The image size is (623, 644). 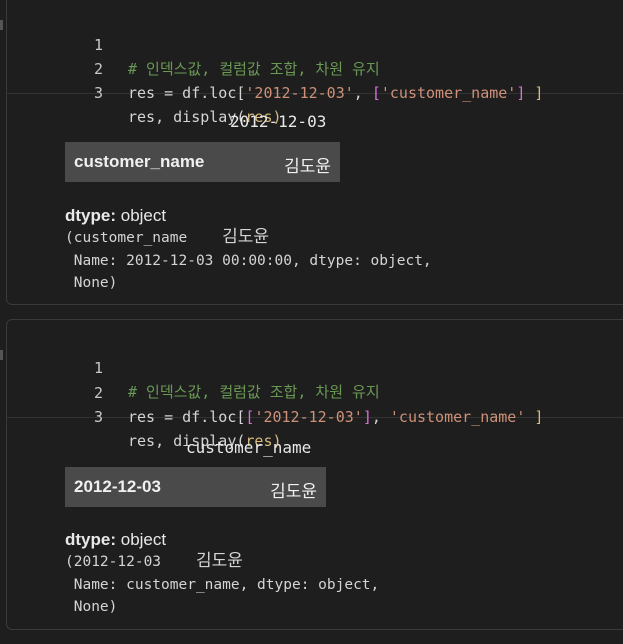 I want to click on dataframe-column-header: customer_name, so click(x=249, y=447).